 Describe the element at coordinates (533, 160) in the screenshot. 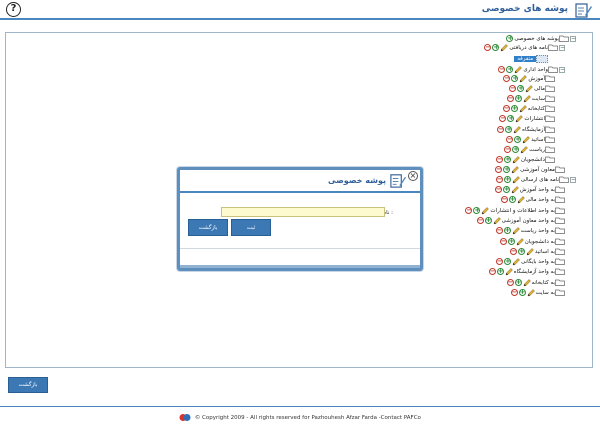

I see `tree-node-label: دانشجویان` at that location.